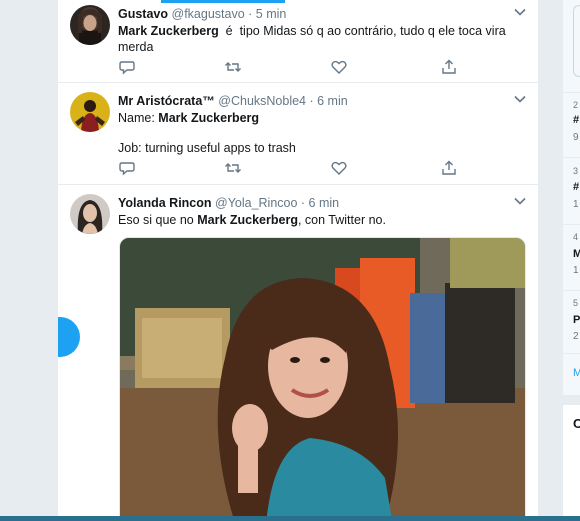 This screenshot has height=521, width=580. I want to click on display-name: Yolanda Rincon, so click(165, 203).